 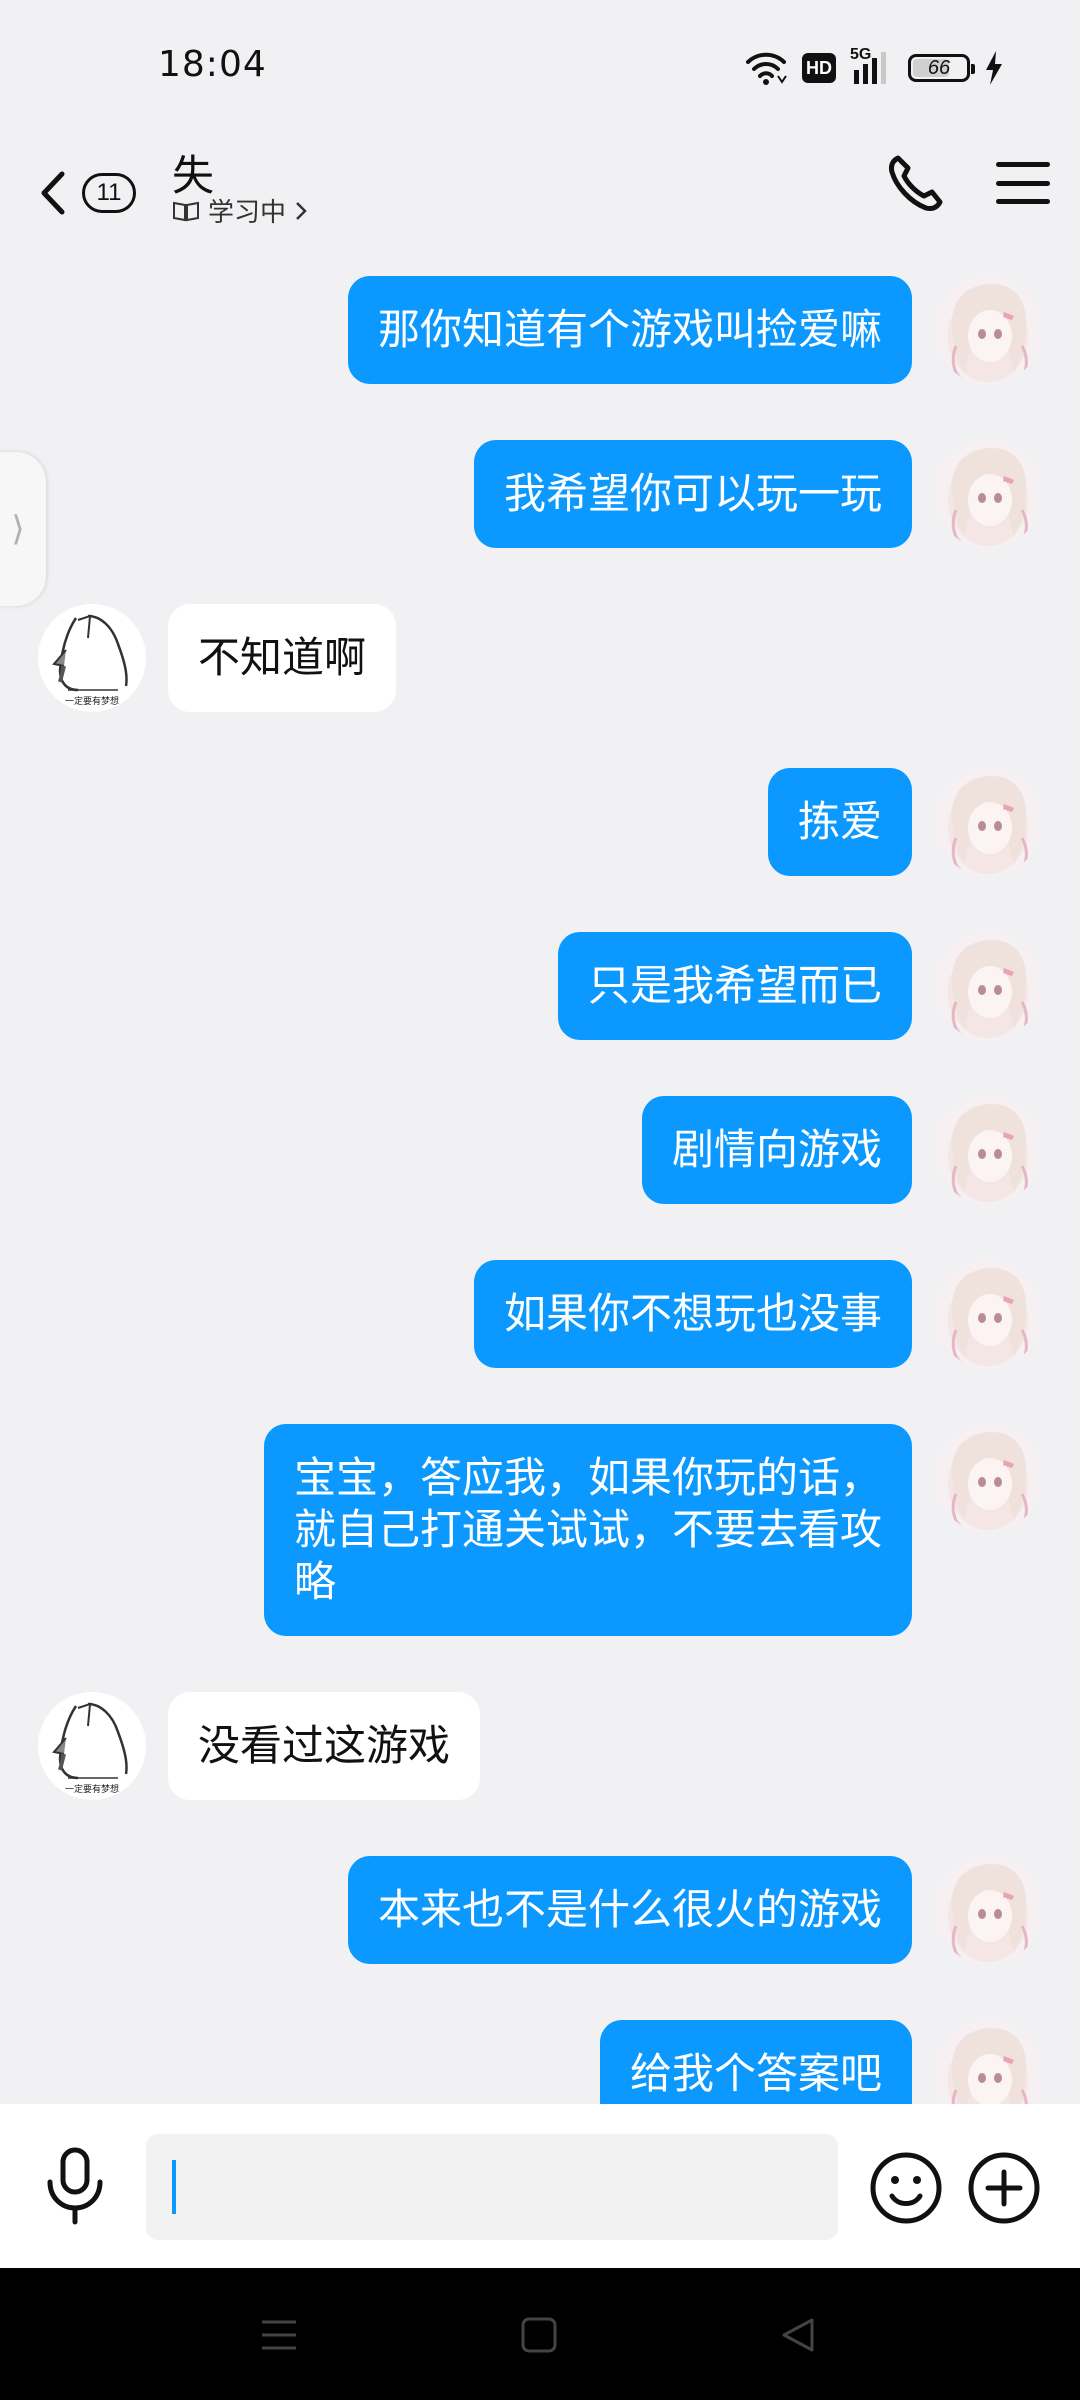 What do you see at coordinates (540, 1150) in the screenshot?
I see `message-row-sent: 剧情向游戏` at bounding box center [540, 1150].